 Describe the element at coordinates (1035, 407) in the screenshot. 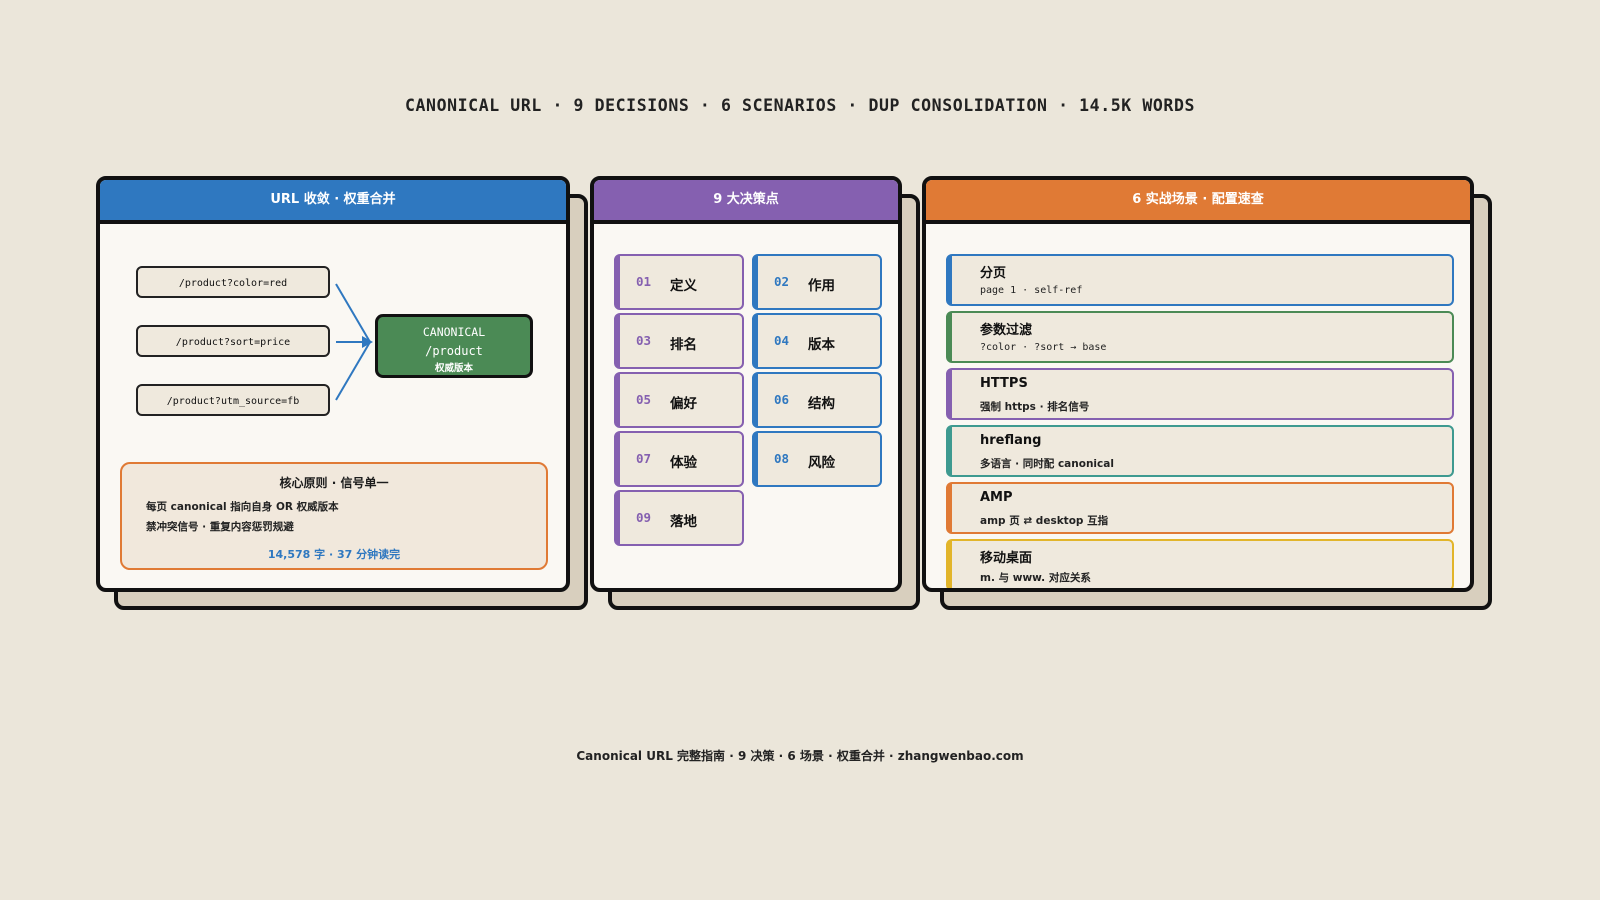

I see `scenario-desc: 强制 https · 排名信号` at that location.